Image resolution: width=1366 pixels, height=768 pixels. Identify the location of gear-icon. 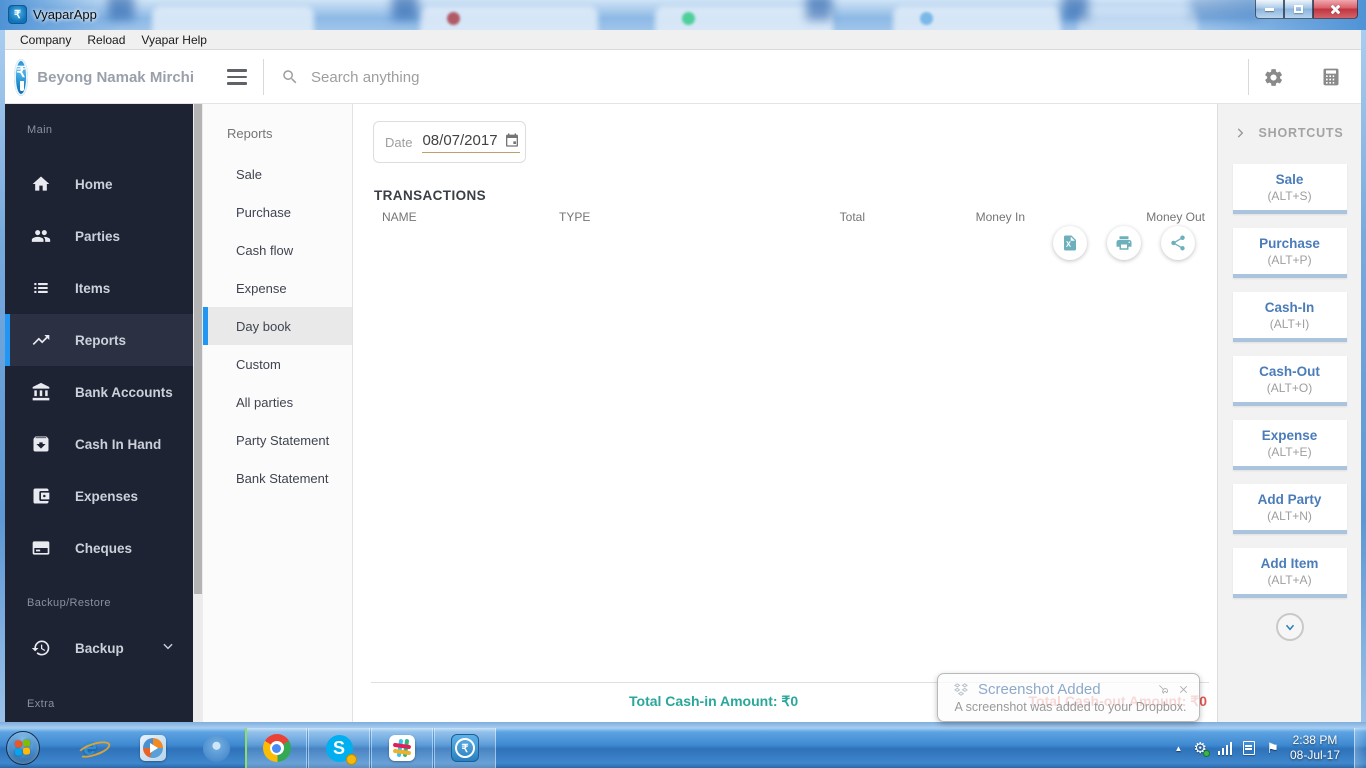
(1273, 77).